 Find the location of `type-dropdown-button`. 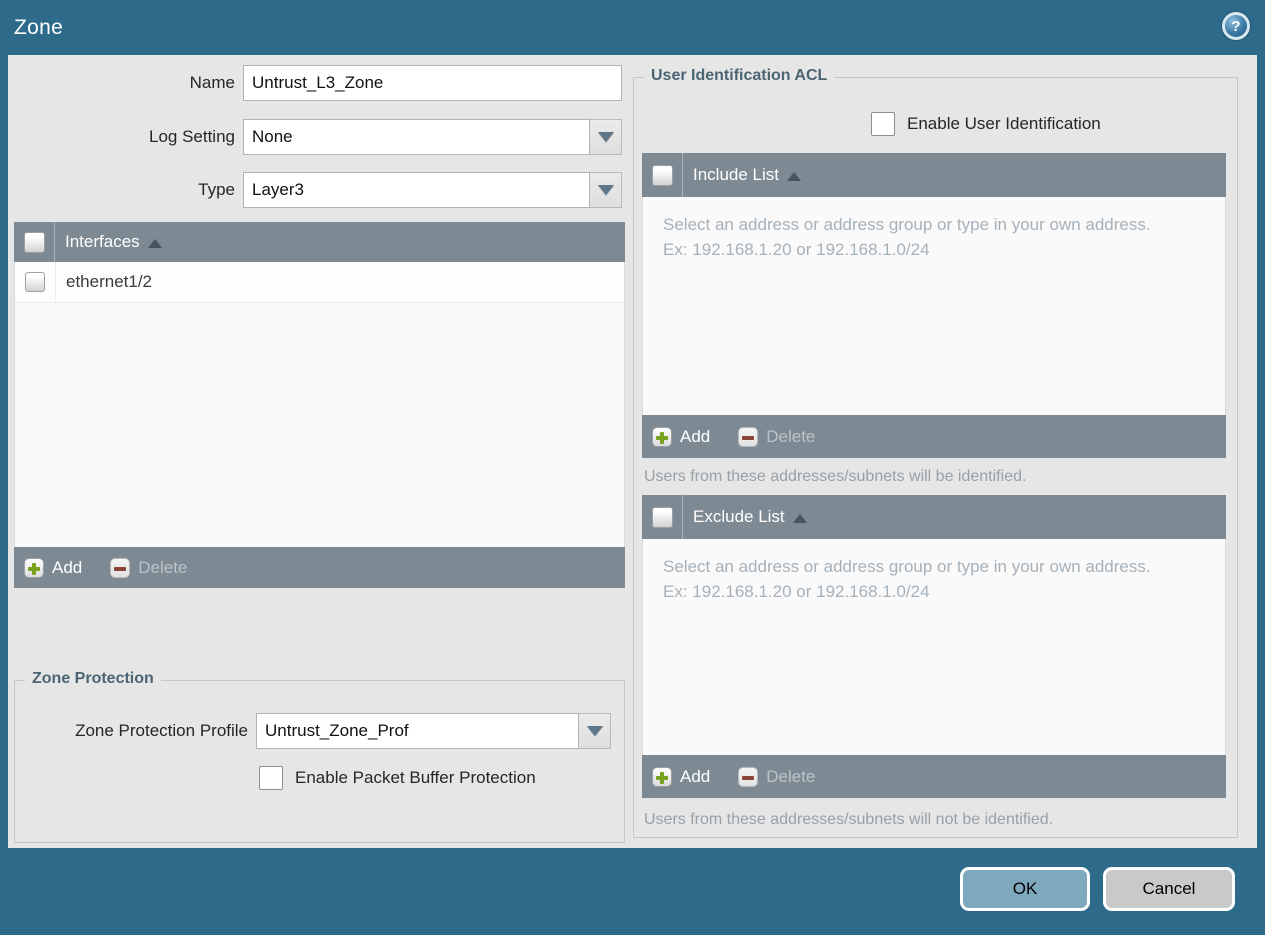

type-dropdown-button is located at coordinates (606, 190).